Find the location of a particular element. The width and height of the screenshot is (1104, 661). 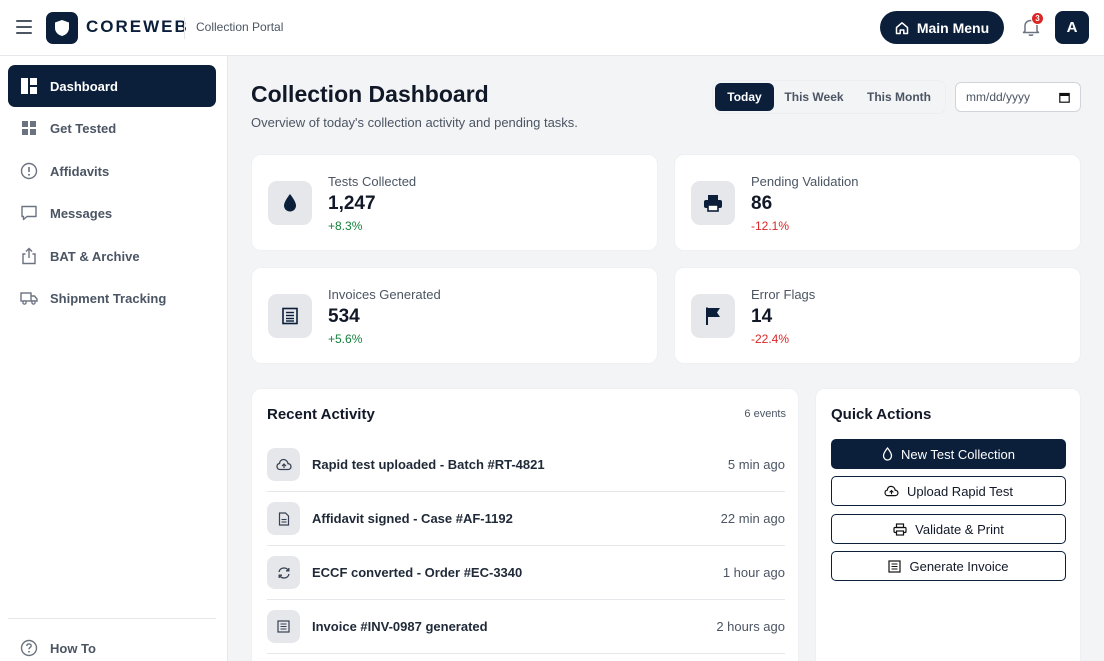

sidebar-item-messages: Messages is located at coordinates (112, 213).